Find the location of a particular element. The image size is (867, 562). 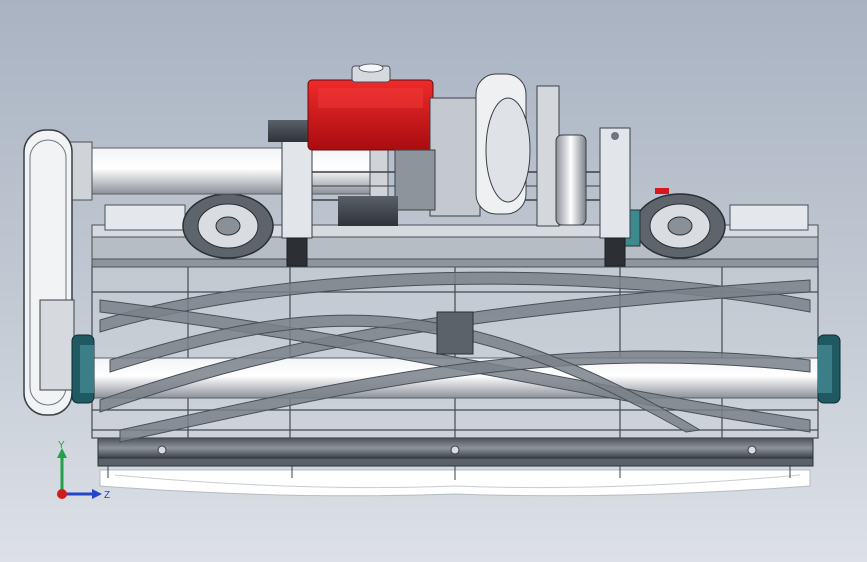

right-height-adjuster is located at coordinates (615, 197).